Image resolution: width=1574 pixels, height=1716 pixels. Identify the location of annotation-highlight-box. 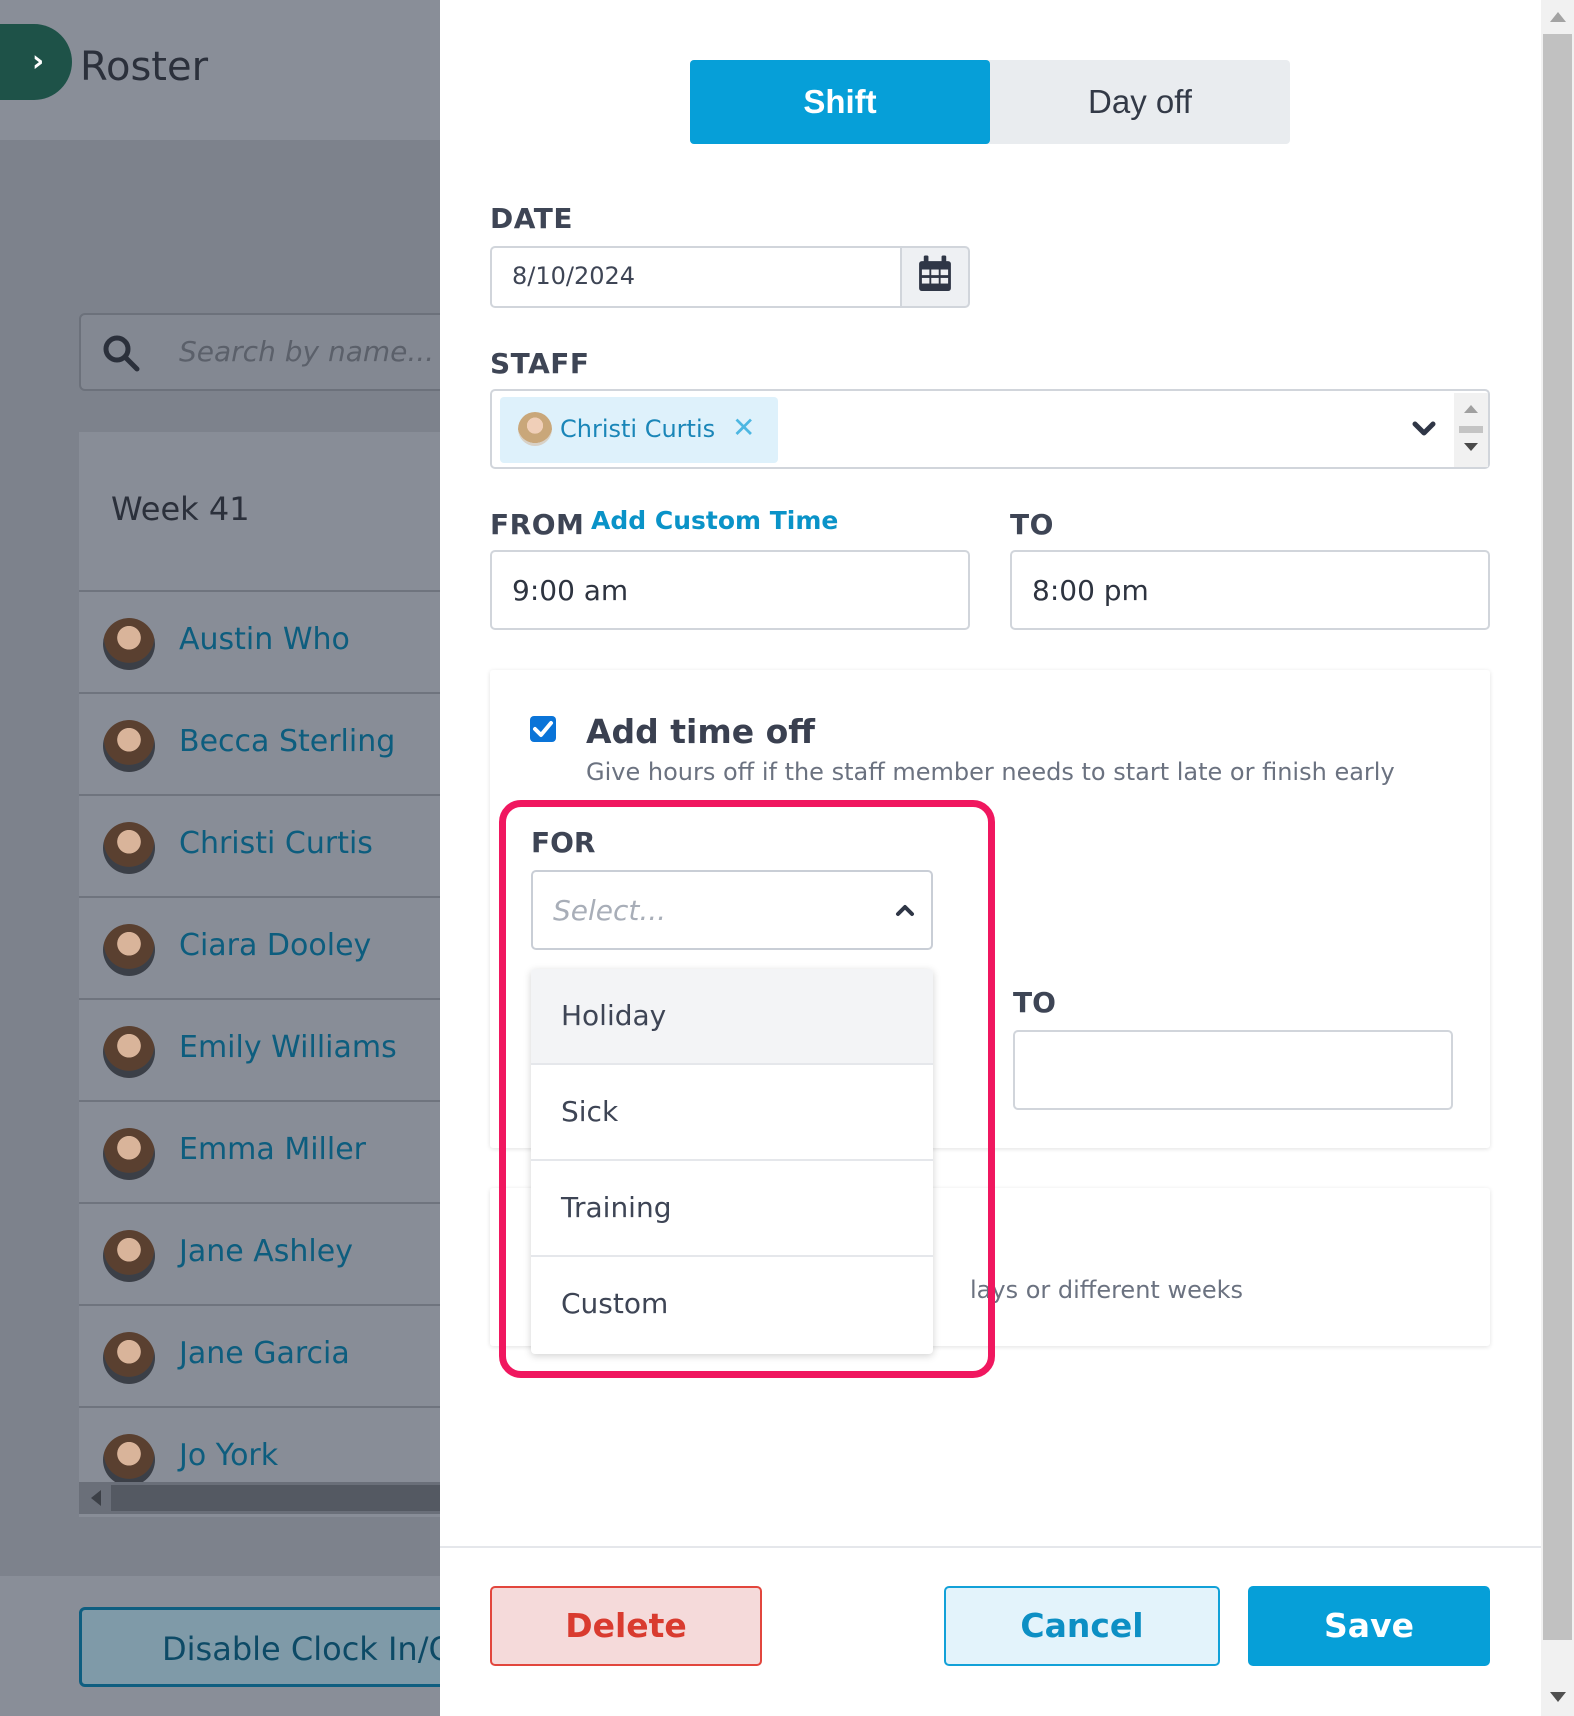
(747, 1089).